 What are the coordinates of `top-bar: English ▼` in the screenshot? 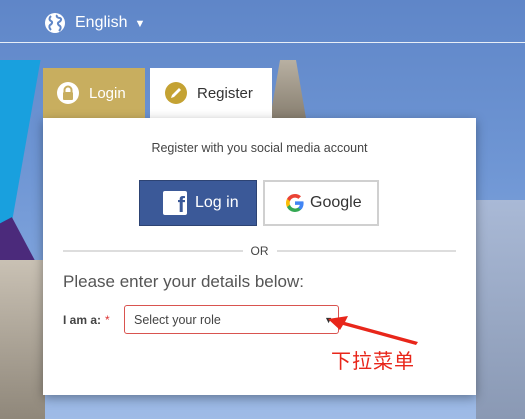 It's located at (262, 21).